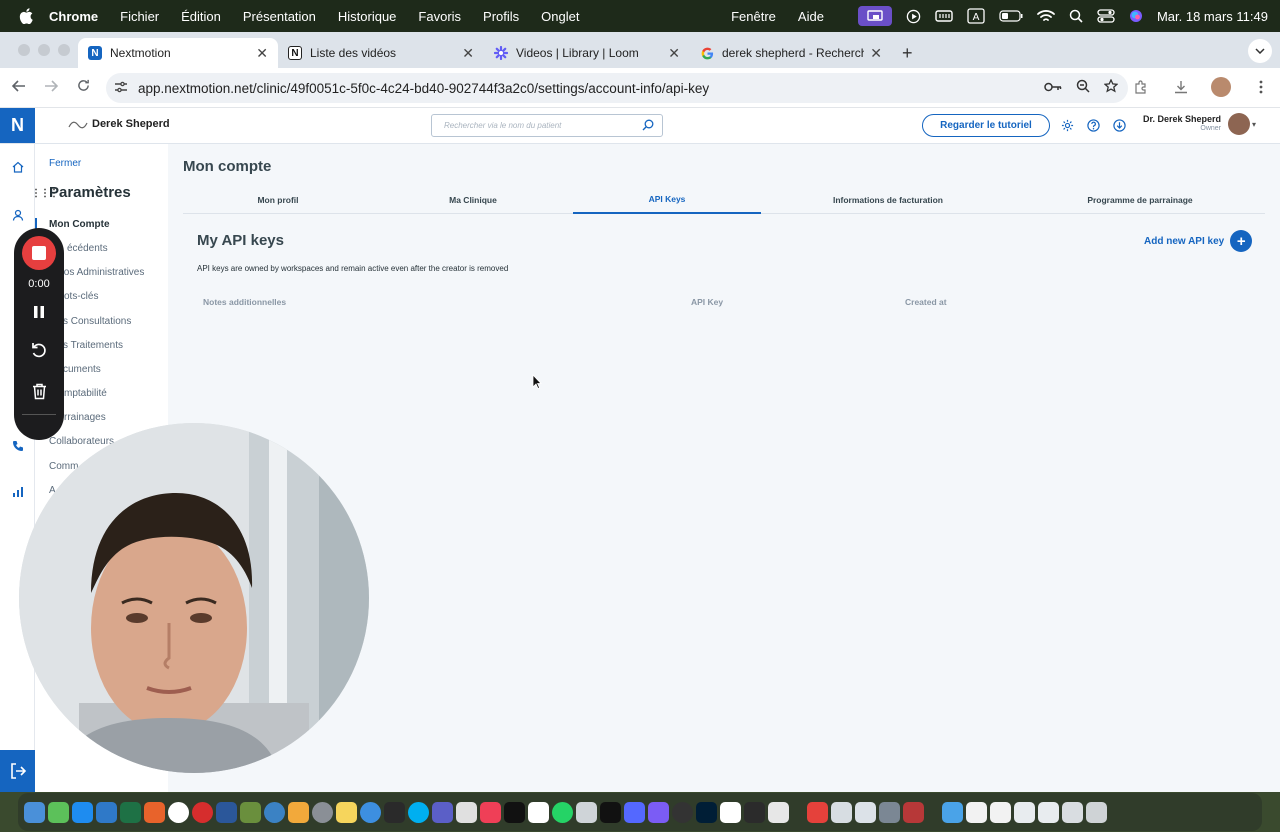 Image resolution: width=1280 pixels, height=832 pixels. Describe the element at coordinates (976, 16) in the screenshot. I see `keyboard-input-icon: A` at that location.